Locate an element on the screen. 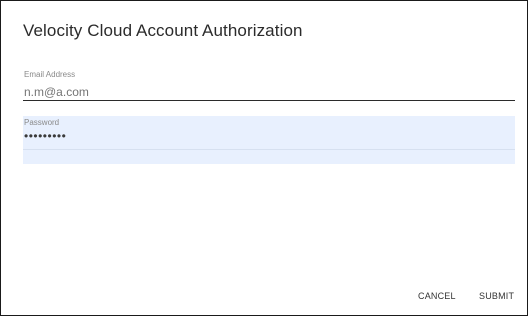 This screenshot has width=528, height=316. cancel-button: CANCEL is located at coordinates (437, 296).